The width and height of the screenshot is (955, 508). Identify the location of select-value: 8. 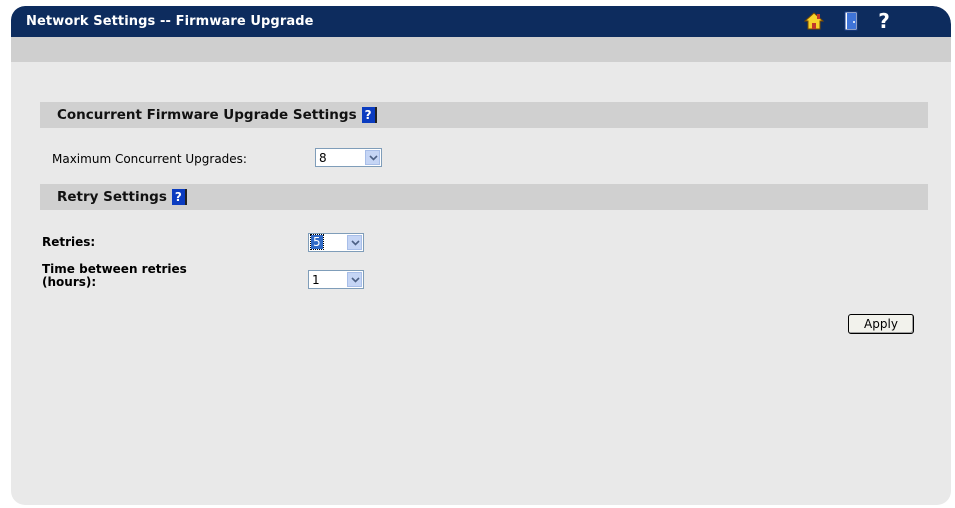
(323, 158).